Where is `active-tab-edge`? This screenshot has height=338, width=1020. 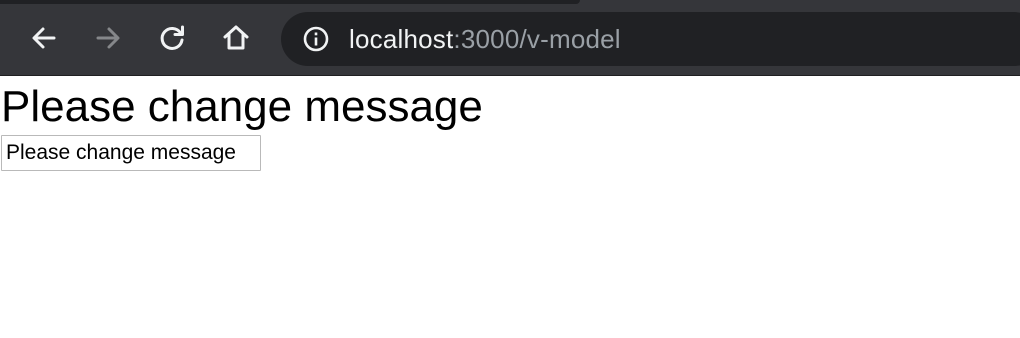 active-tab-edge is located at coordinates (290, 2).